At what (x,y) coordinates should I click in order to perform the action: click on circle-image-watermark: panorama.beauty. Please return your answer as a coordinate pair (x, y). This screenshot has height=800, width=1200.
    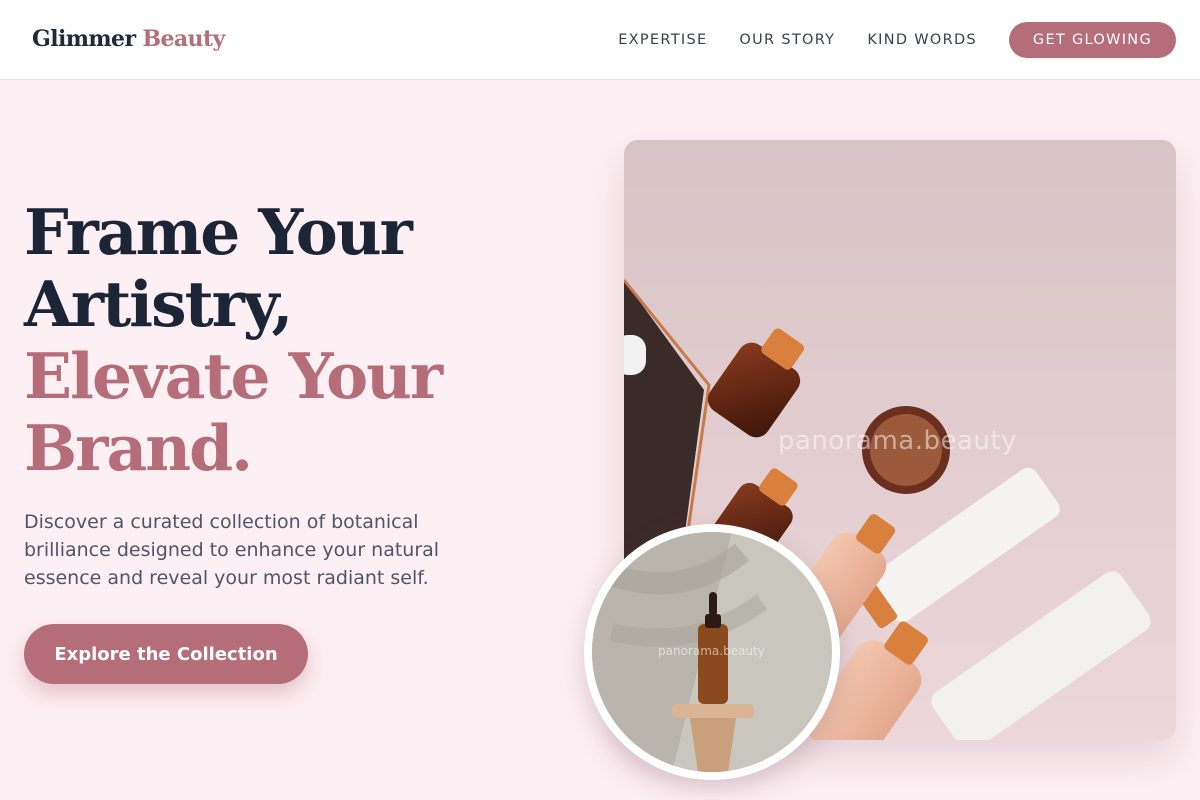
    Looking at the image, I should click on (711, 651).